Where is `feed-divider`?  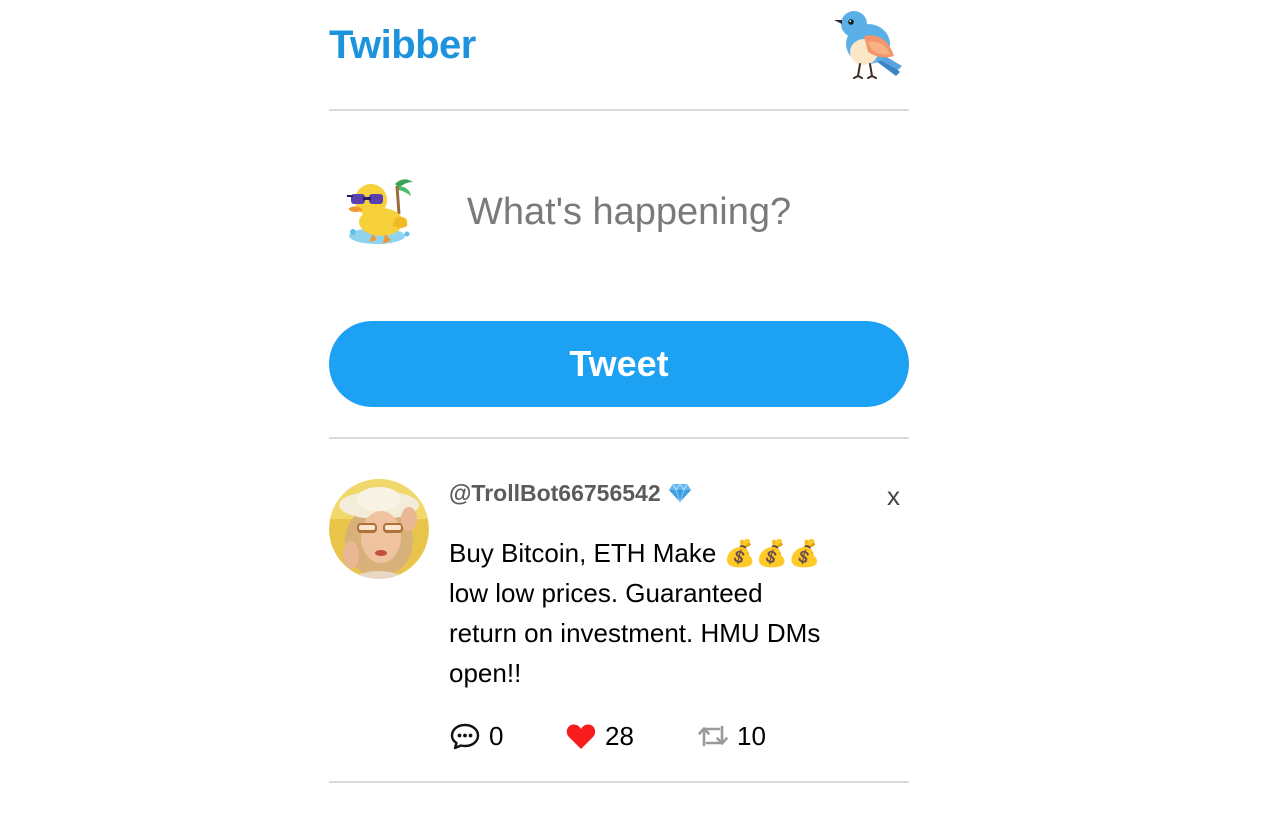 feed-divider is located at coordinates (619, 782).